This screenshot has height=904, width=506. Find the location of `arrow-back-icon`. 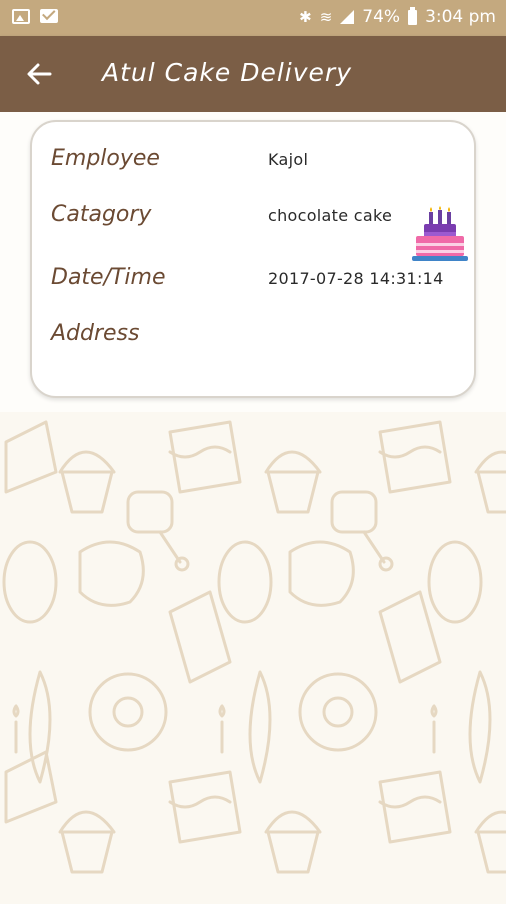

arrow-back-icon is located at coordinates (39, 74).